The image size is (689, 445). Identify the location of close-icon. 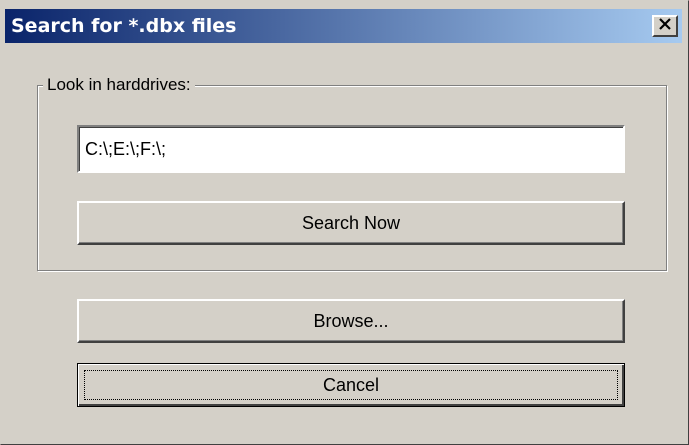
(665, 26).